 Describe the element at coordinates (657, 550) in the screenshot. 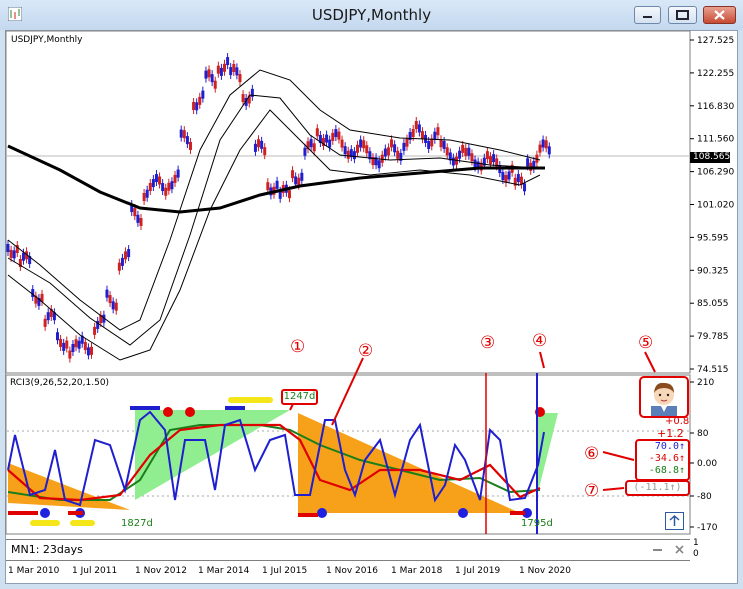

I see `sub-panel-minimize-icon` at that location.